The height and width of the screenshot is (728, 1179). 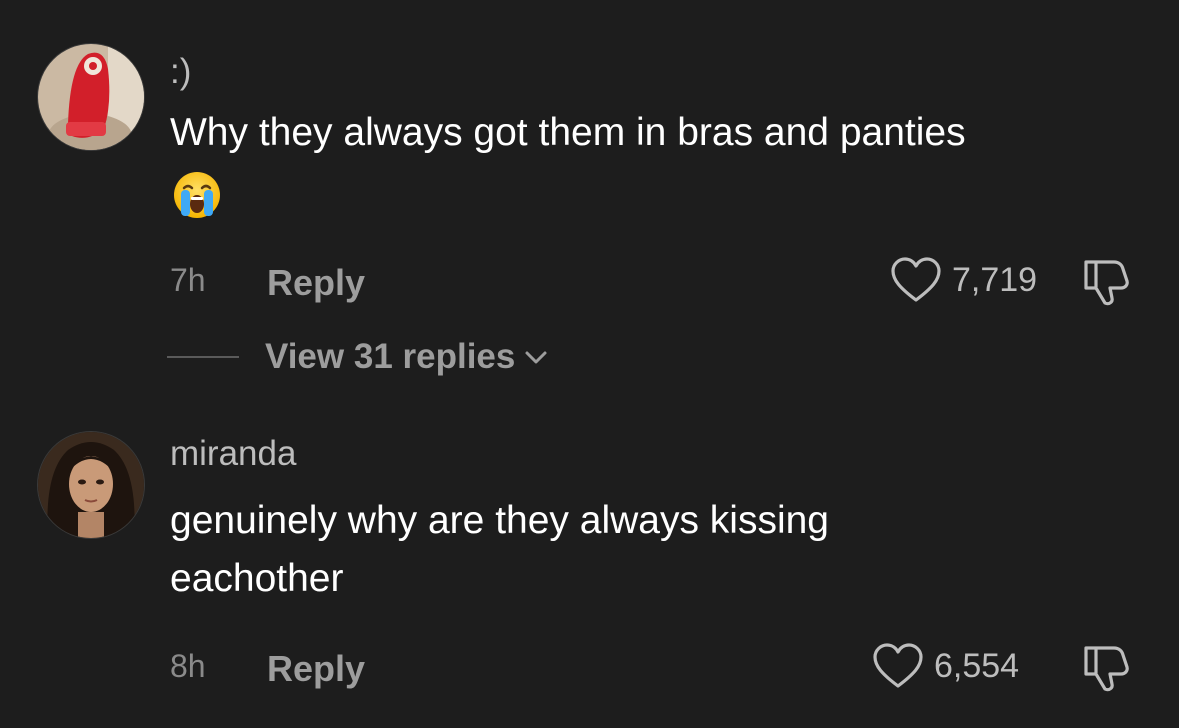 What do you see at coordinates (180, 72) in the screenshot?
I see `comment-username: :)` at bounding box center [180, 72].